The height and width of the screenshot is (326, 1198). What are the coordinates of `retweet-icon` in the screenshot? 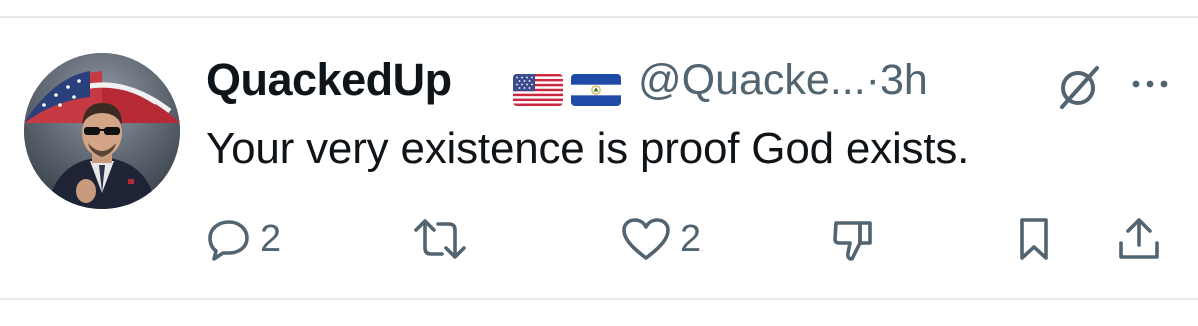 It's located at (440, 239).